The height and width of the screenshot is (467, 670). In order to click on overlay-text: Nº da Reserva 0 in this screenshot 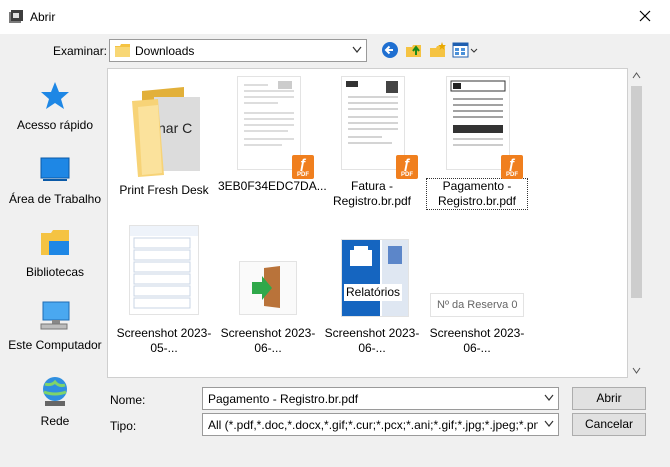, I will do `click(477, 305)`.